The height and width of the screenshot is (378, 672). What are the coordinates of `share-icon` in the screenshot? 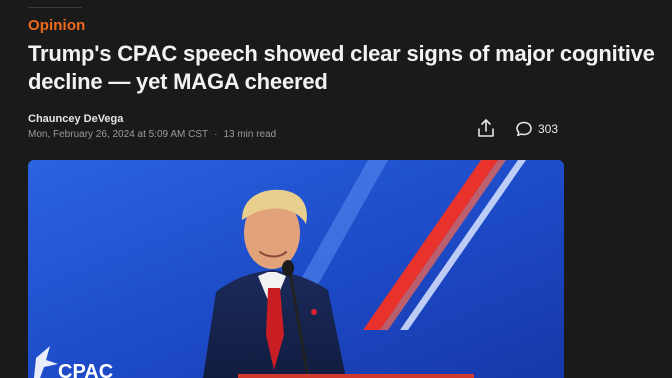 It's located at (486, 128).